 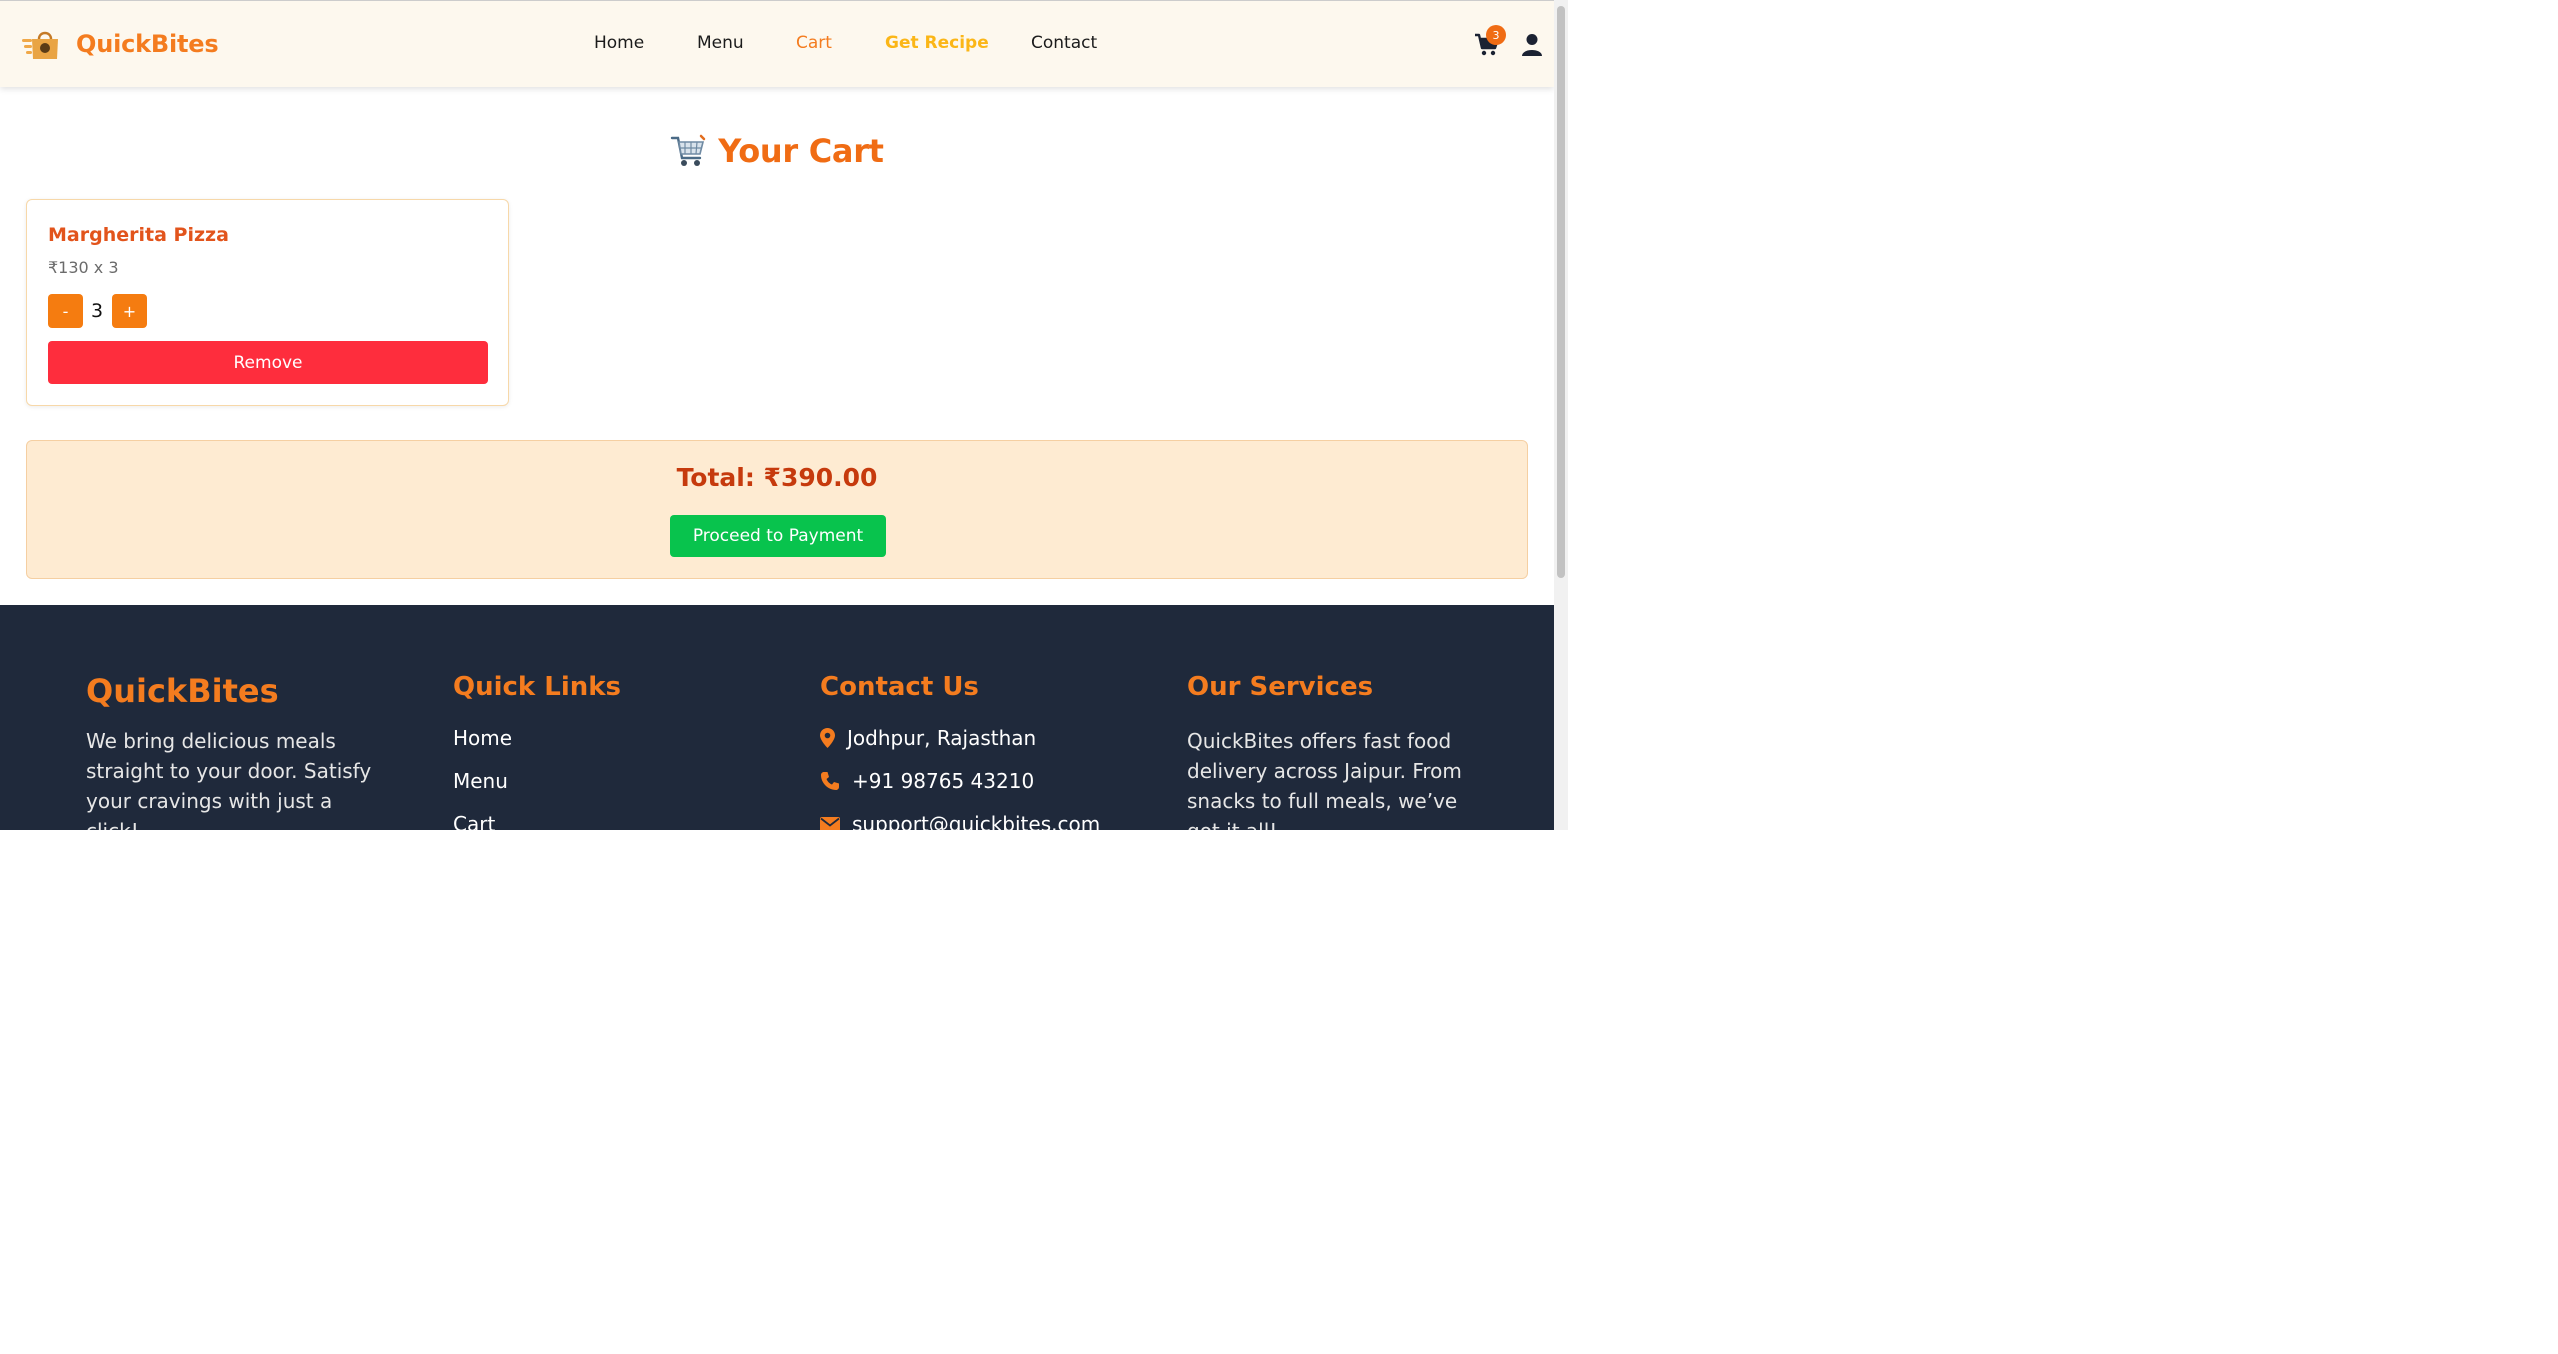 I want to click on cart-title: Your Cart, so click(x=777, y=152).